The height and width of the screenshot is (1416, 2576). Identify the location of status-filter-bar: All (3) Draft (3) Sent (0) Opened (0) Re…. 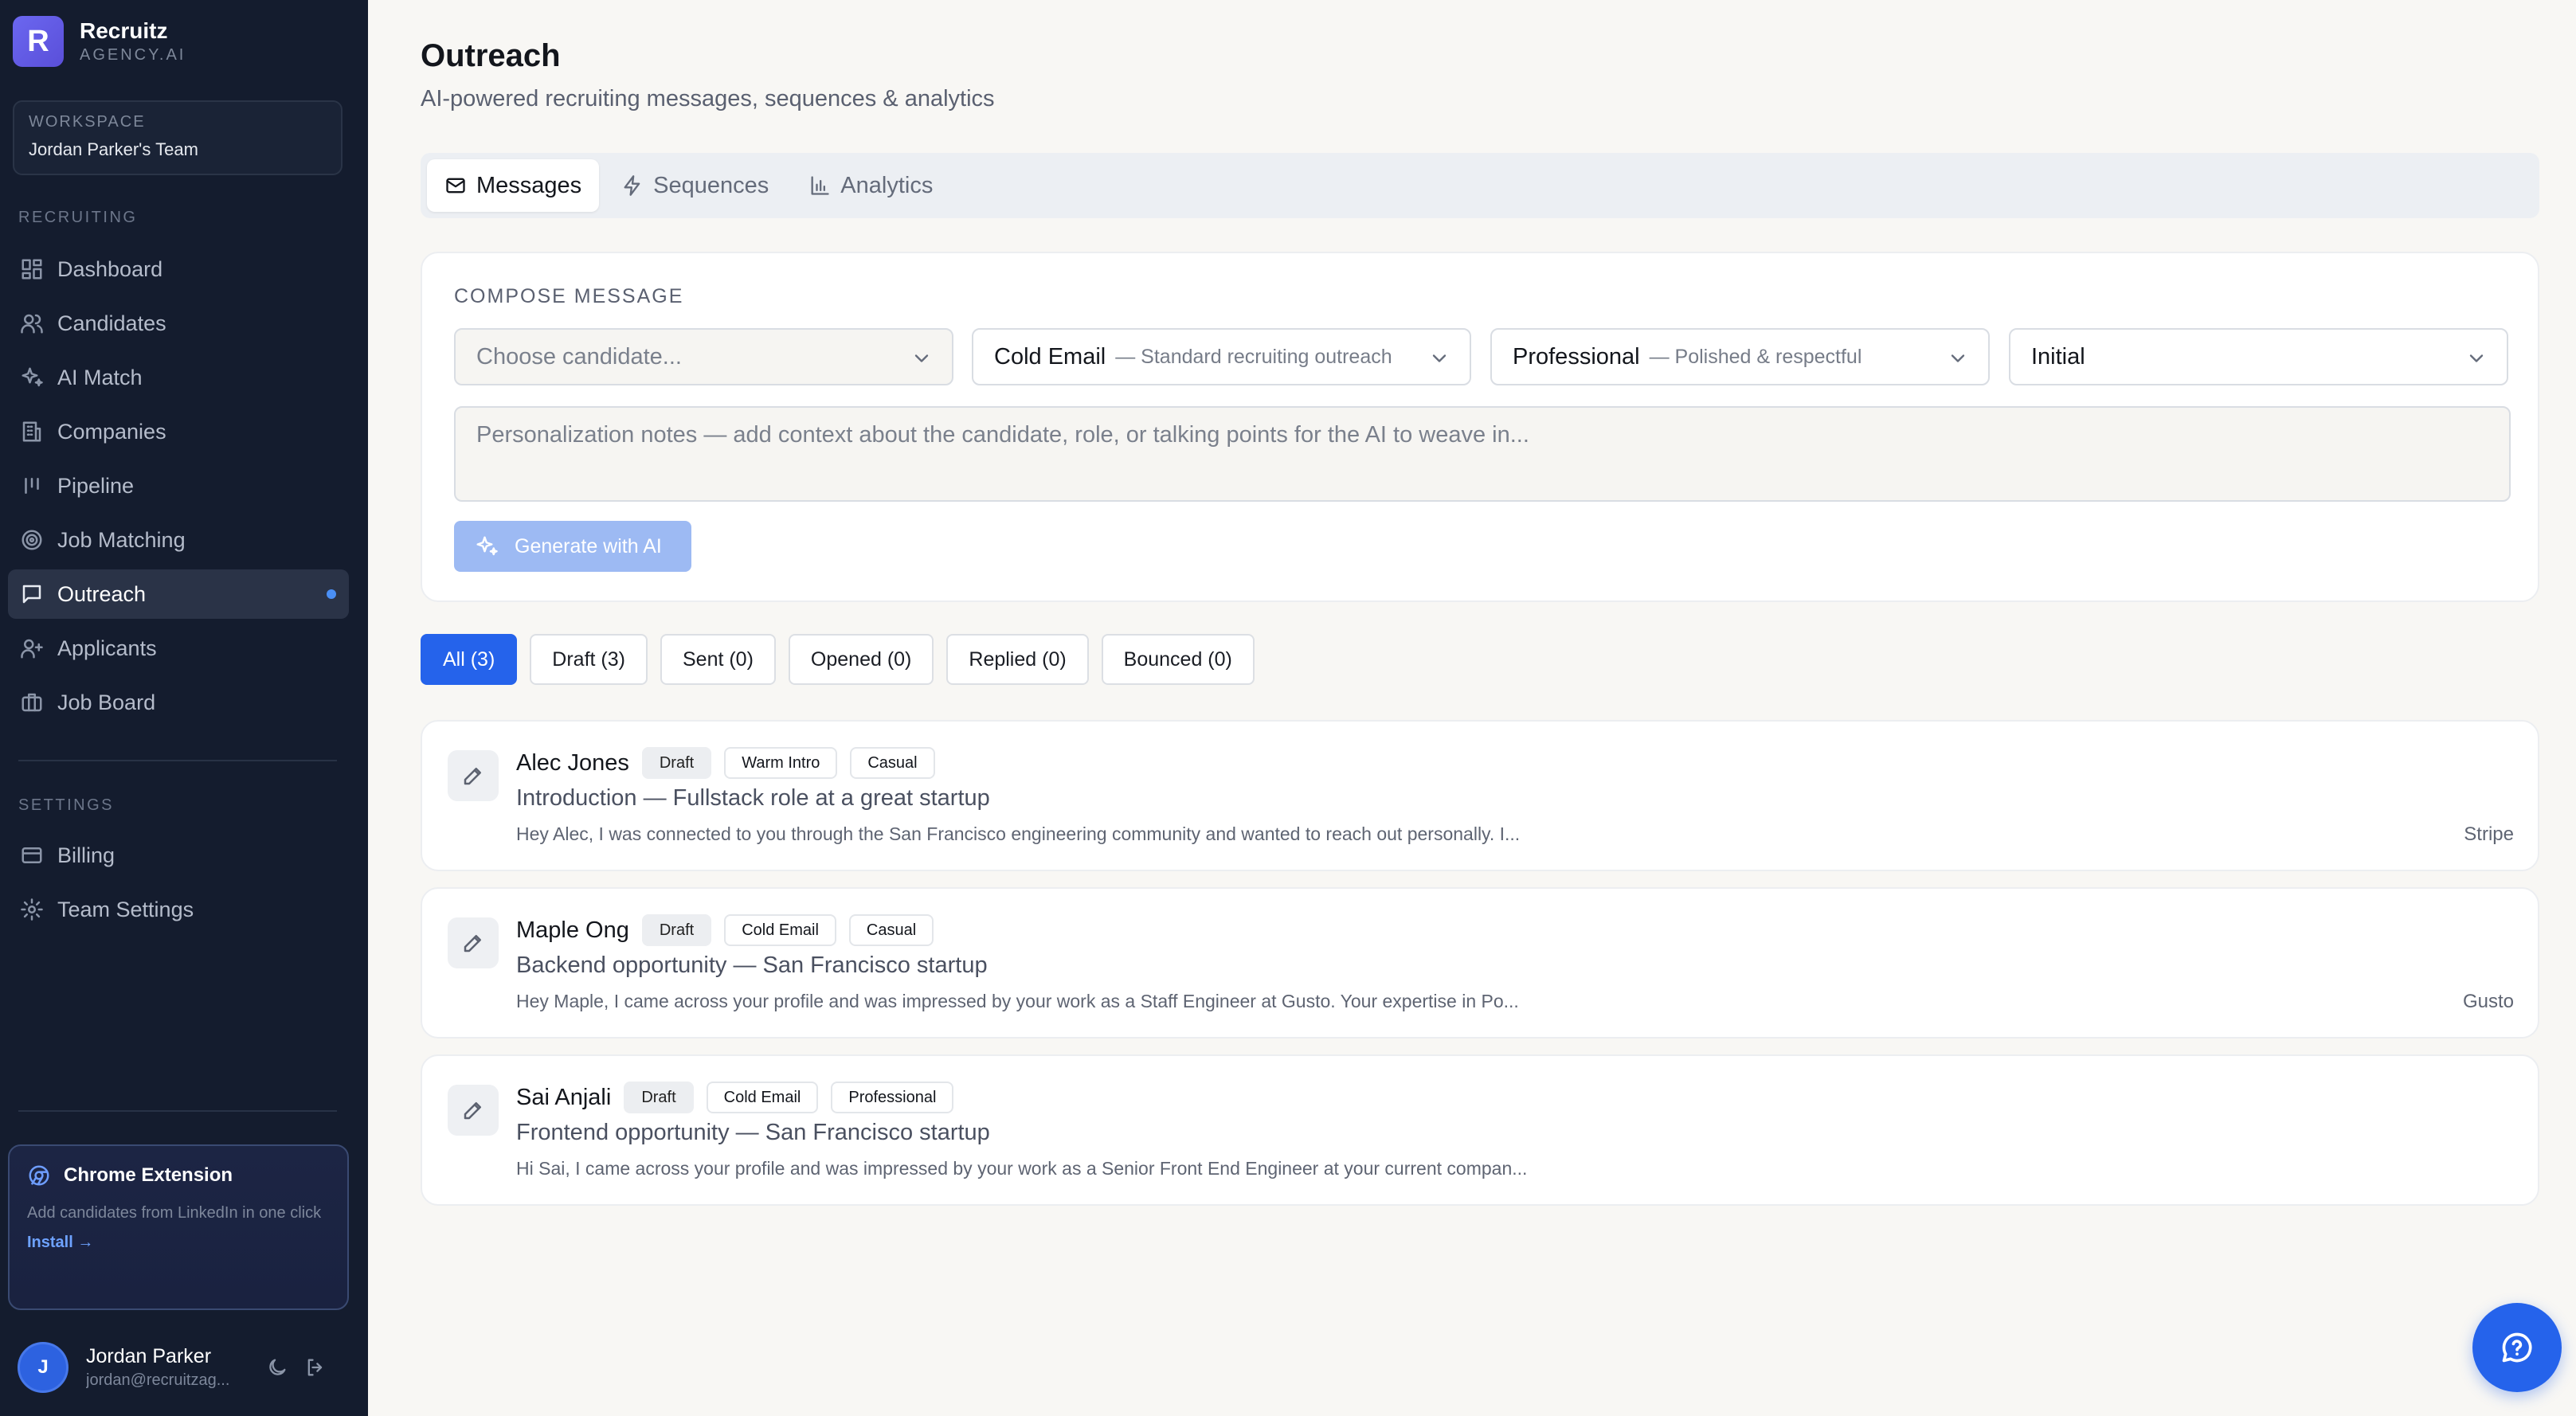
(844, 659).